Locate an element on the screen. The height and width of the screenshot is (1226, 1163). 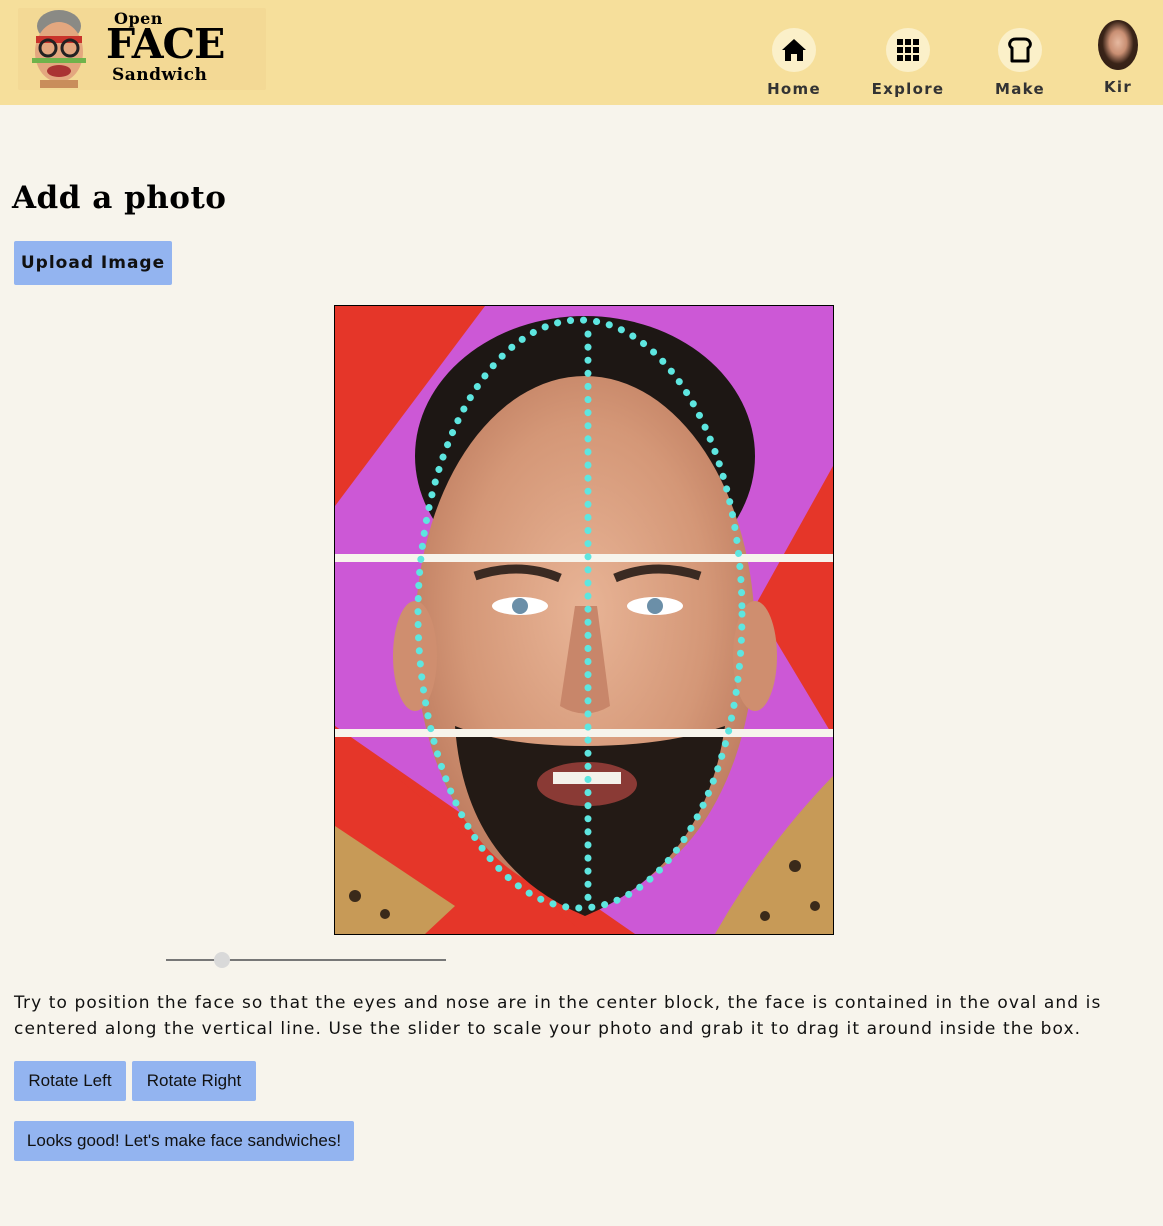
nav-profile: Kir is located at coordinates (1118, 58).